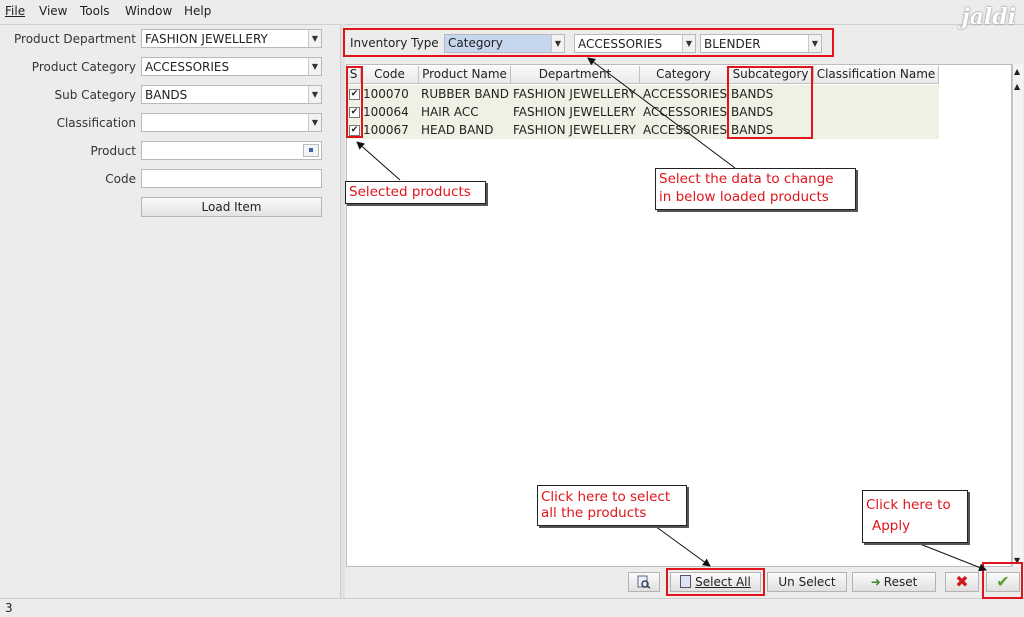 This screenshot has height=617, width=1024. I want to click on select-all-line1: Click here to select, so click(606, 497).